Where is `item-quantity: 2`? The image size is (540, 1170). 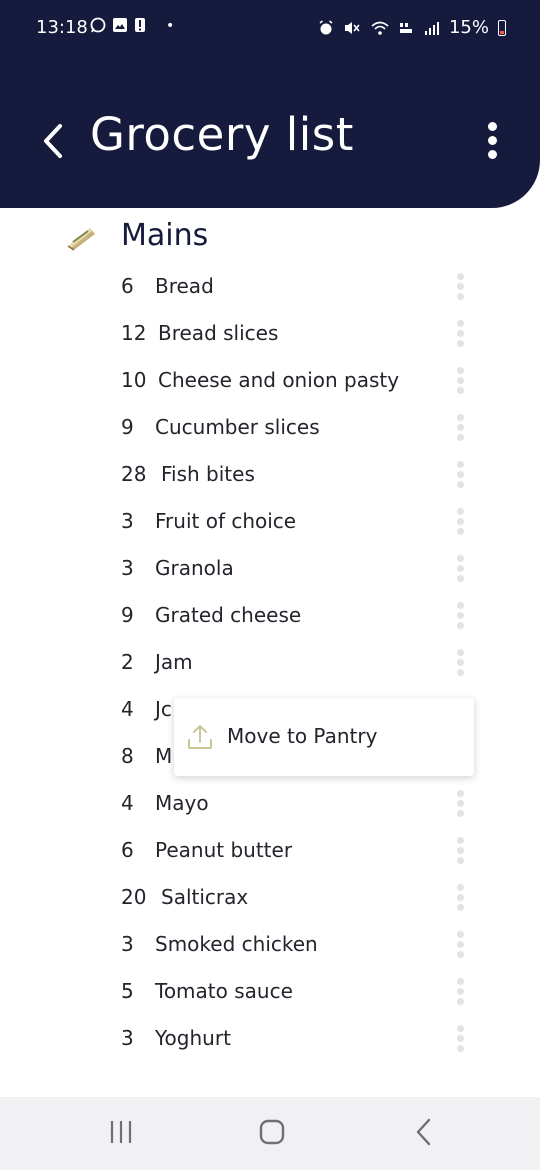 item-quantity: 2 is located at coordinates (127, 662).